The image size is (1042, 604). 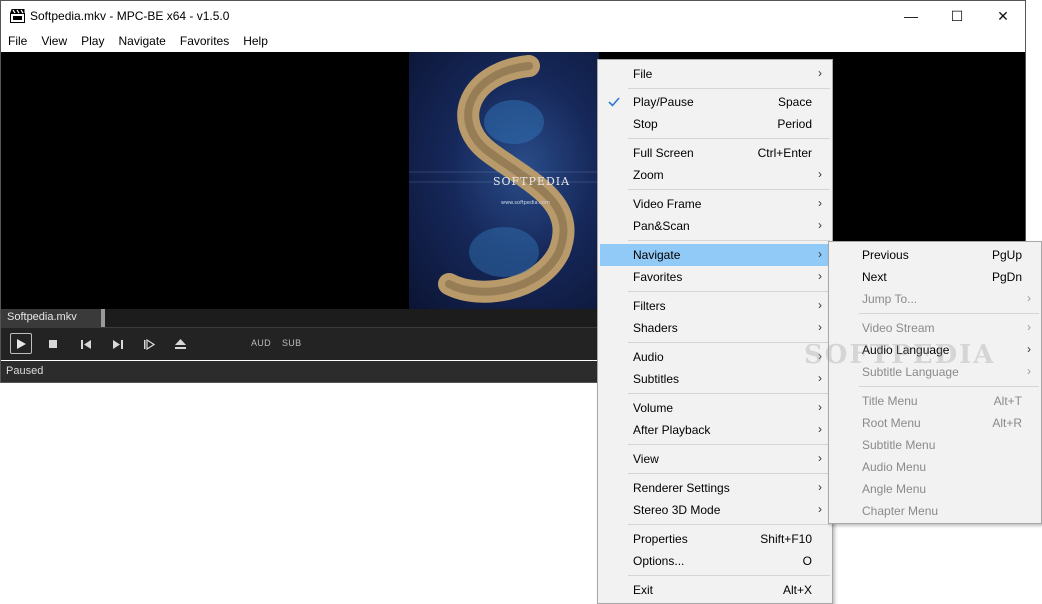 I want to click on ctx-item-volume: Volume ›, so click(x=715, y=408).